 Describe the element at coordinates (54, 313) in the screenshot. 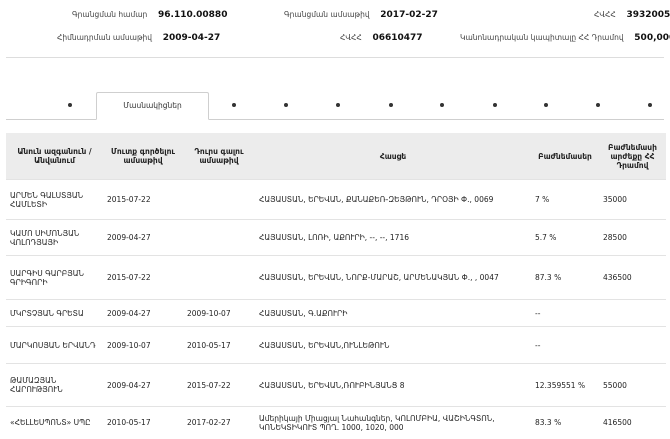

I see `cell-name: ՄԿՐՏՉՅԱՆ ԳՐԵՏԱ` at that location.